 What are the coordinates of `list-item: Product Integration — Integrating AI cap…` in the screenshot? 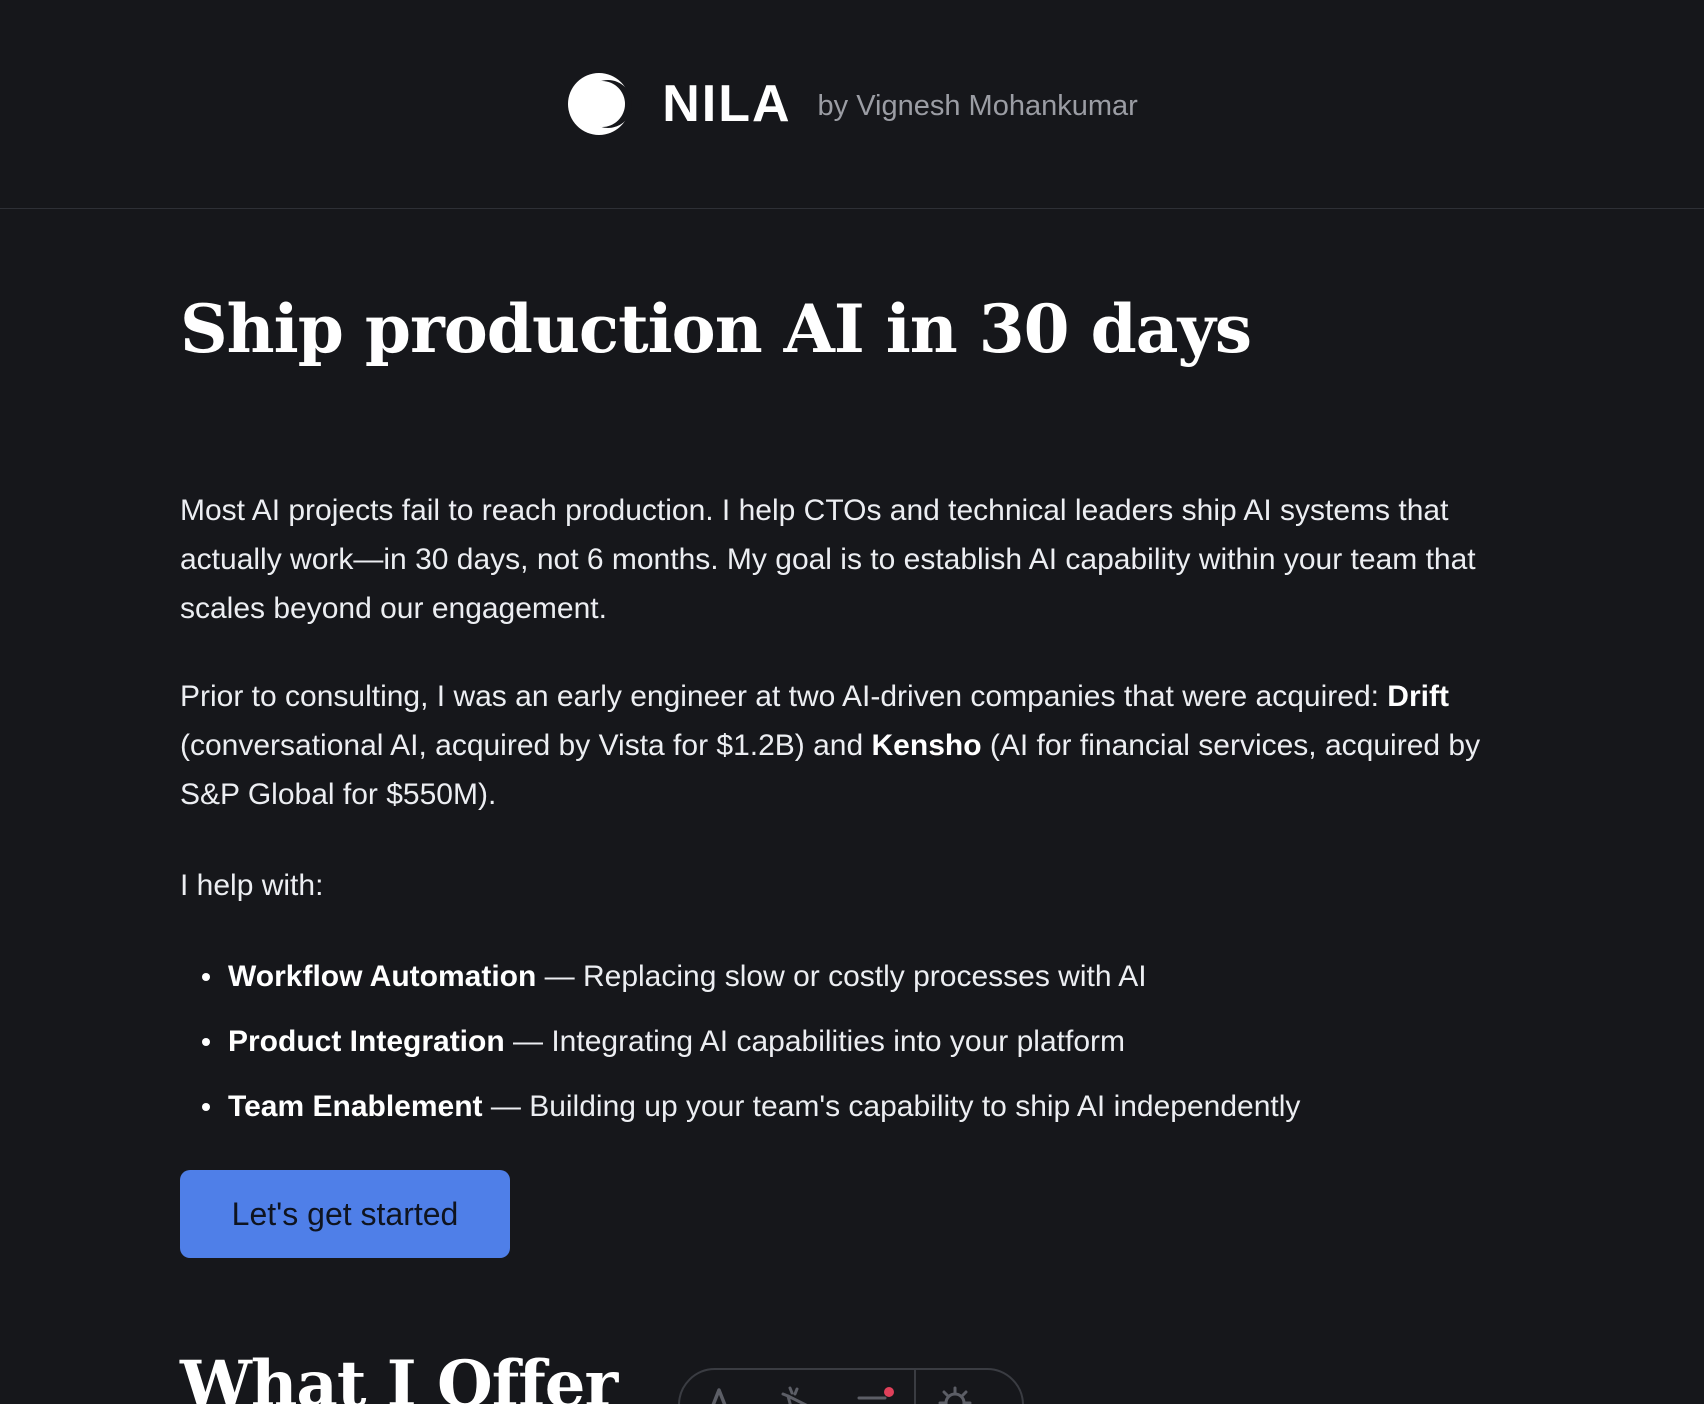 It's located at (845, 1041).